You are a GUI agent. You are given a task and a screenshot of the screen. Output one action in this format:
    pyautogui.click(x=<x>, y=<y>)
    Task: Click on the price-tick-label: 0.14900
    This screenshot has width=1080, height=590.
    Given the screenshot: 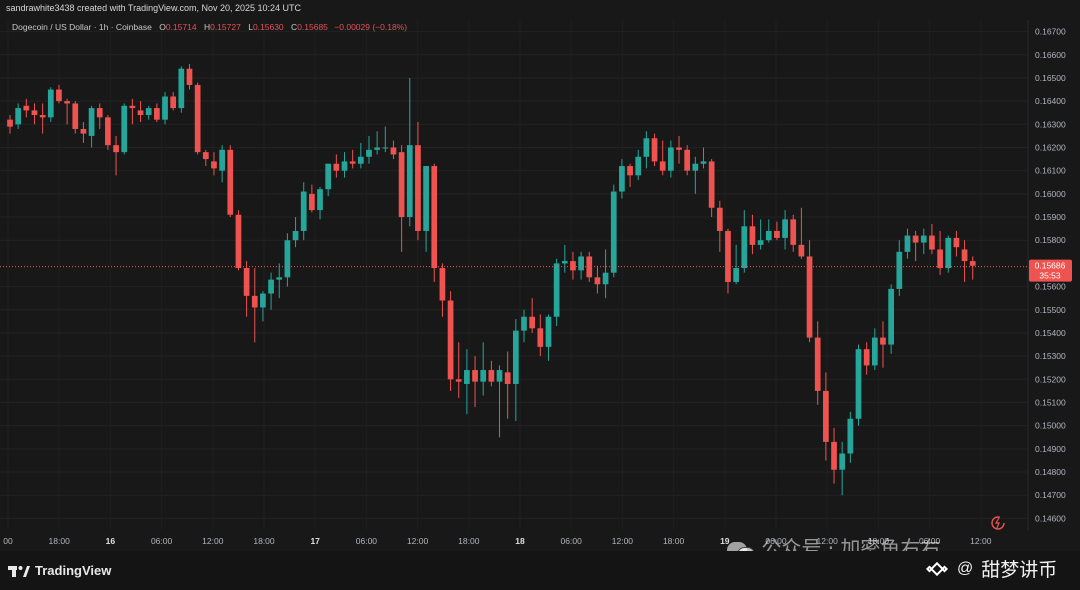 What is the action you would take?
    pyautogui.click(x=1050, y=449)
    